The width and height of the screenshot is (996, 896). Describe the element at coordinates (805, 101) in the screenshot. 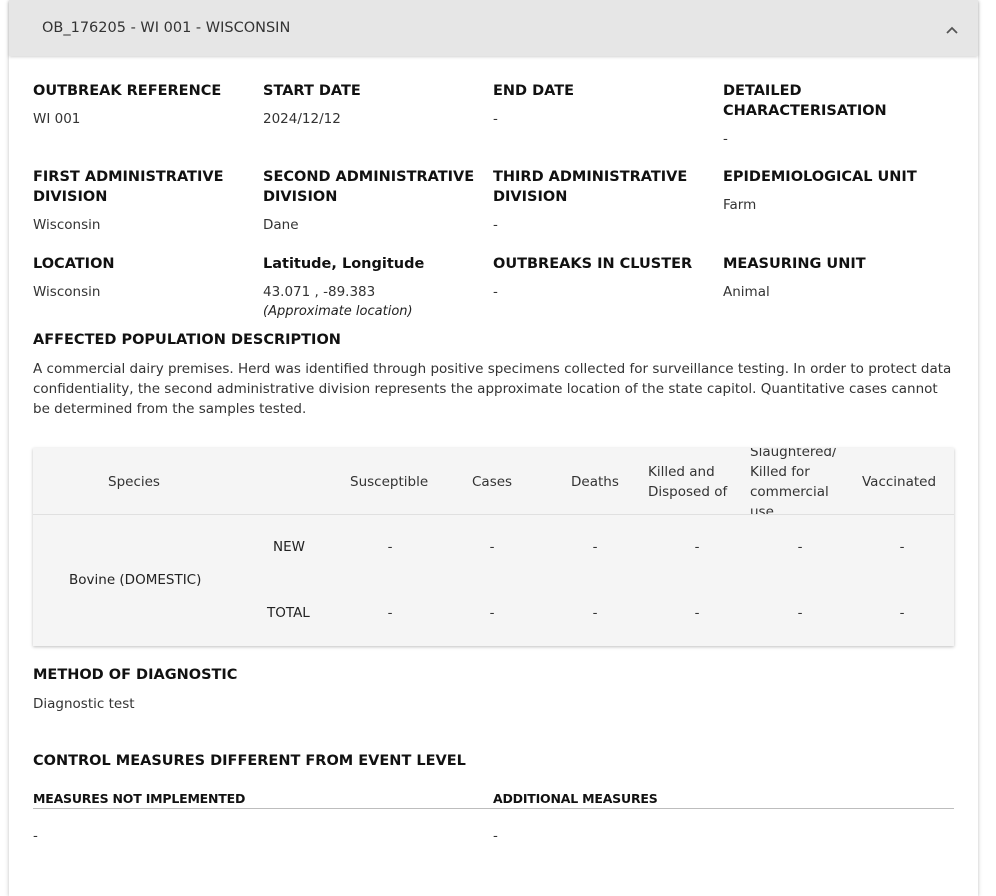

I see `field-label: DETAILED CHARACTERISATION` at that location.